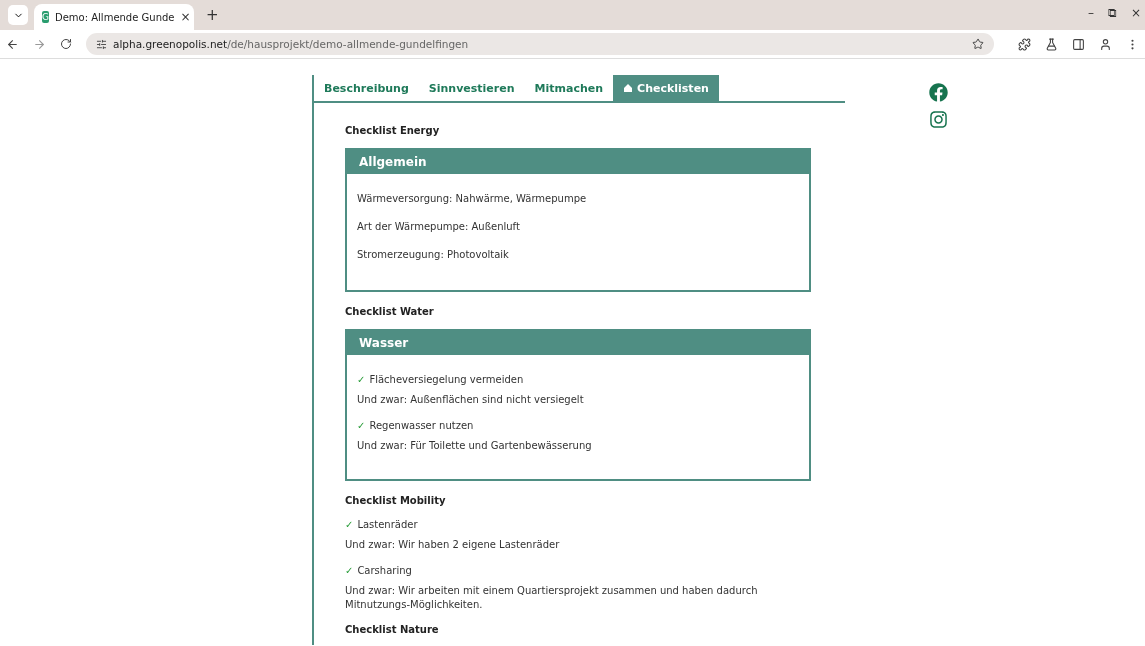 The width and height of the screenshot is (1145, 646). I want to click on favicon: G, so click(45, 17).